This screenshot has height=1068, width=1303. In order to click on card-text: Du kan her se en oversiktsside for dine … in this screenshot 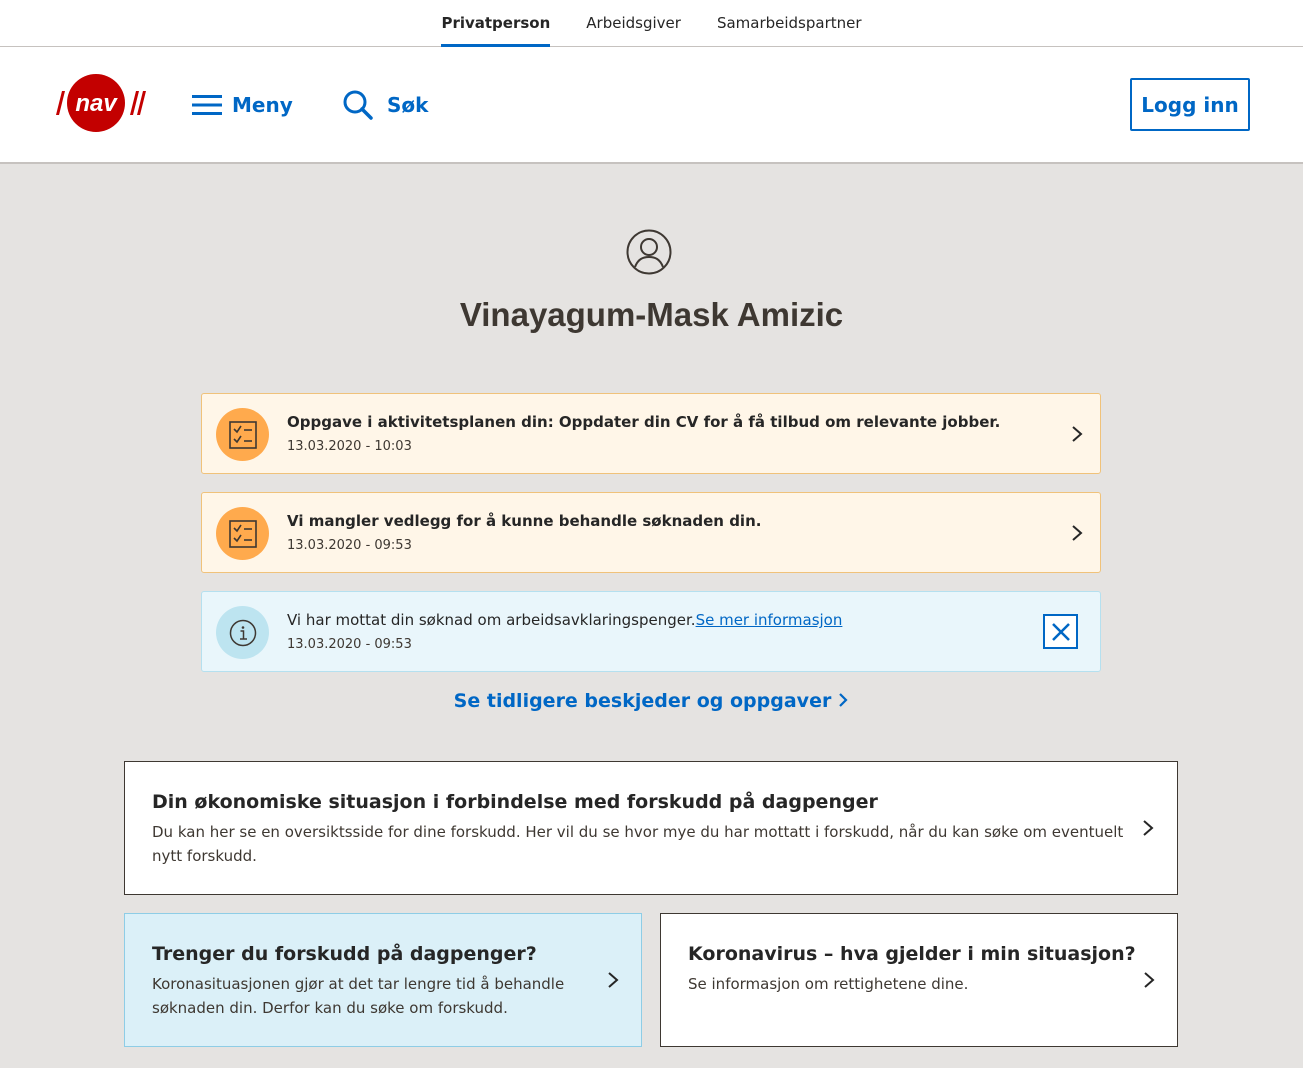, I will do `click(638, 844)`.